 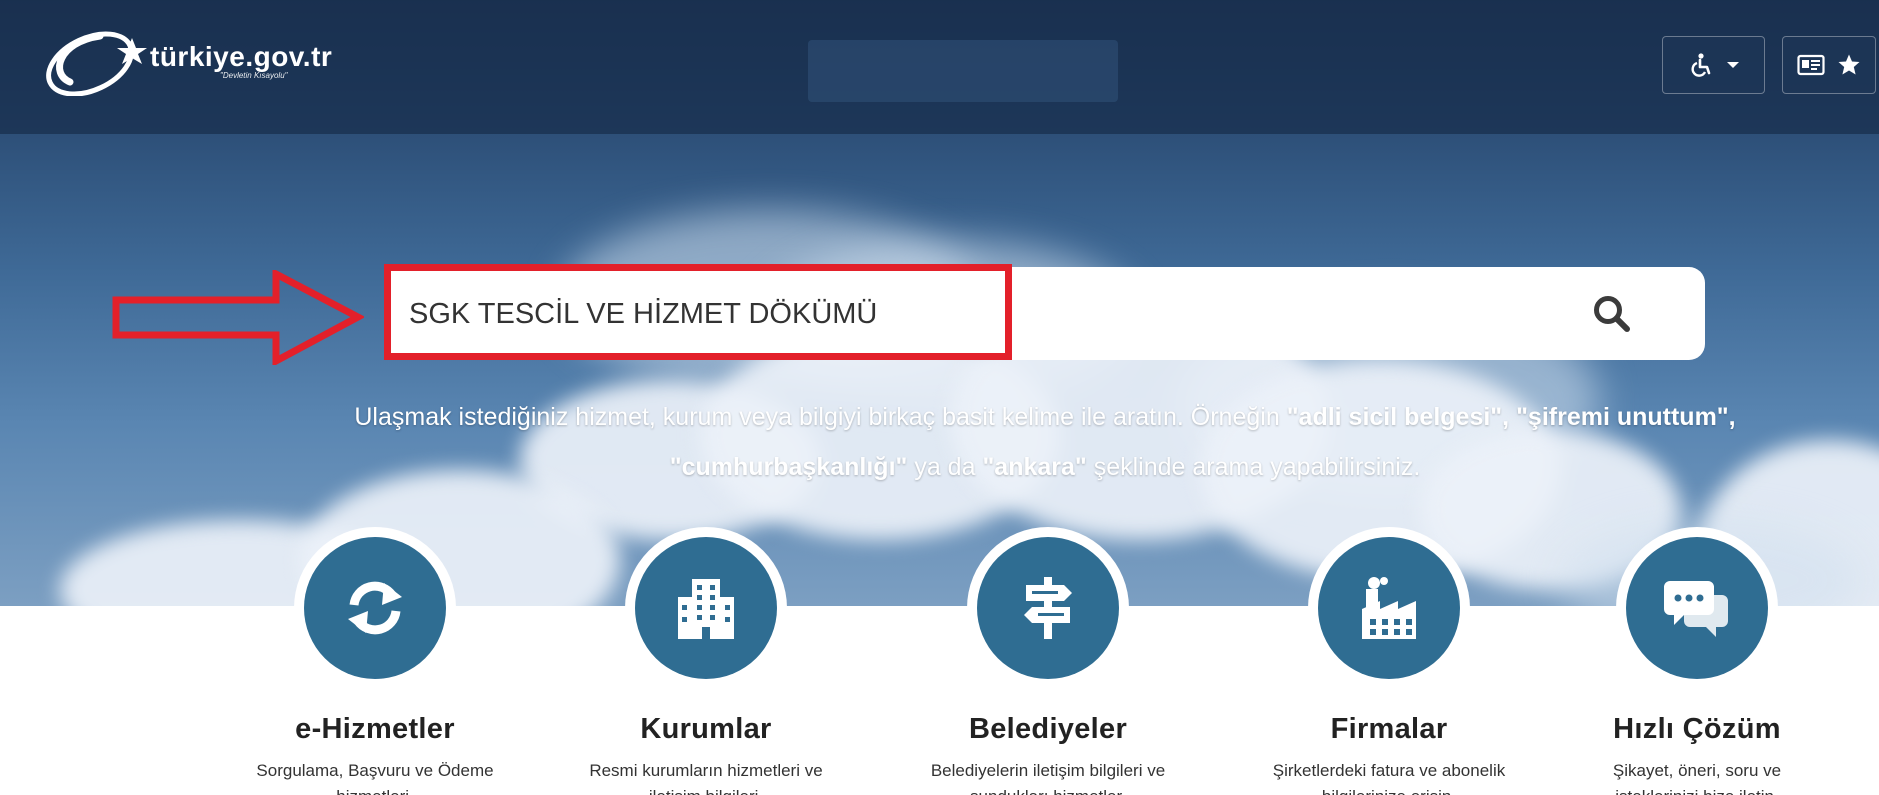 I want to click on category-description-line: isteklerinizi bize iletin., so click(x=1697, y=789).